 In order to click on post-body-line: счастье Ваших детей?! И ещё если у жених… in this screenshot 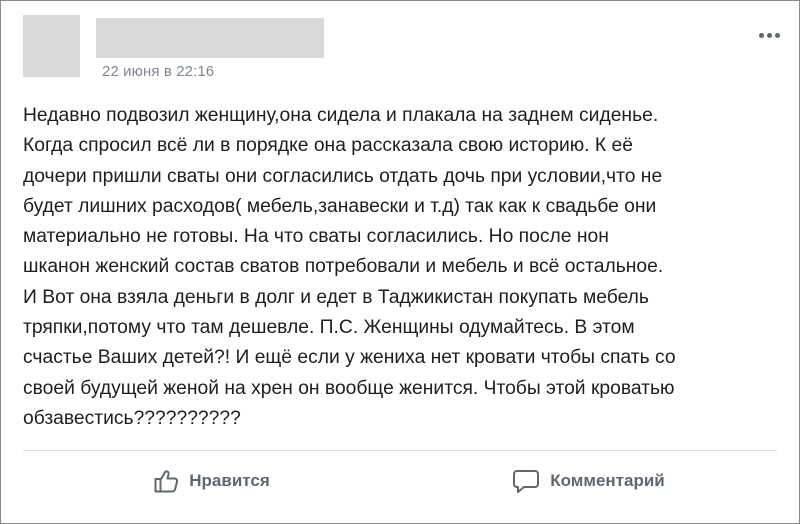, I will do `click(349, 358)`.